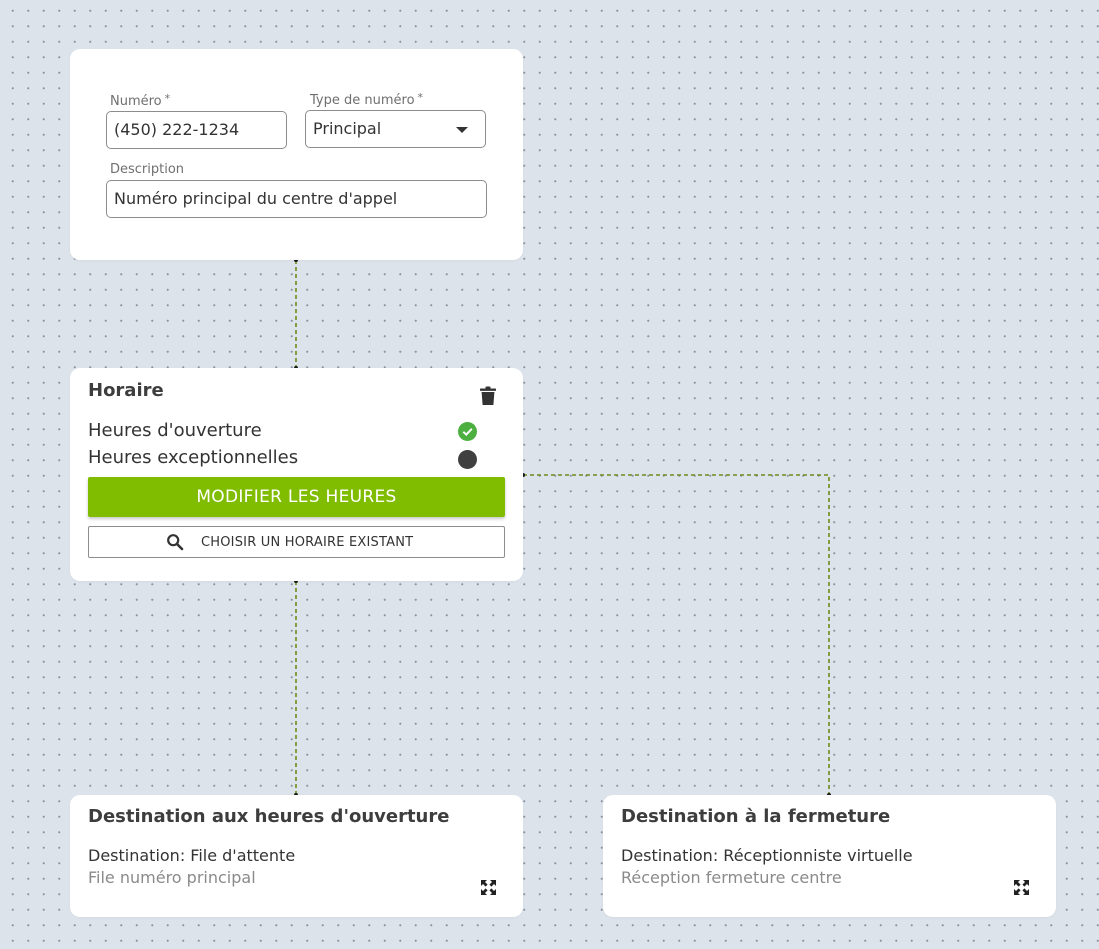  What do you see at coordinates (175, 430) in the screenshot?
I see `opening-hours-label: Heures d'ouverture` at bounding box center [175, 430].